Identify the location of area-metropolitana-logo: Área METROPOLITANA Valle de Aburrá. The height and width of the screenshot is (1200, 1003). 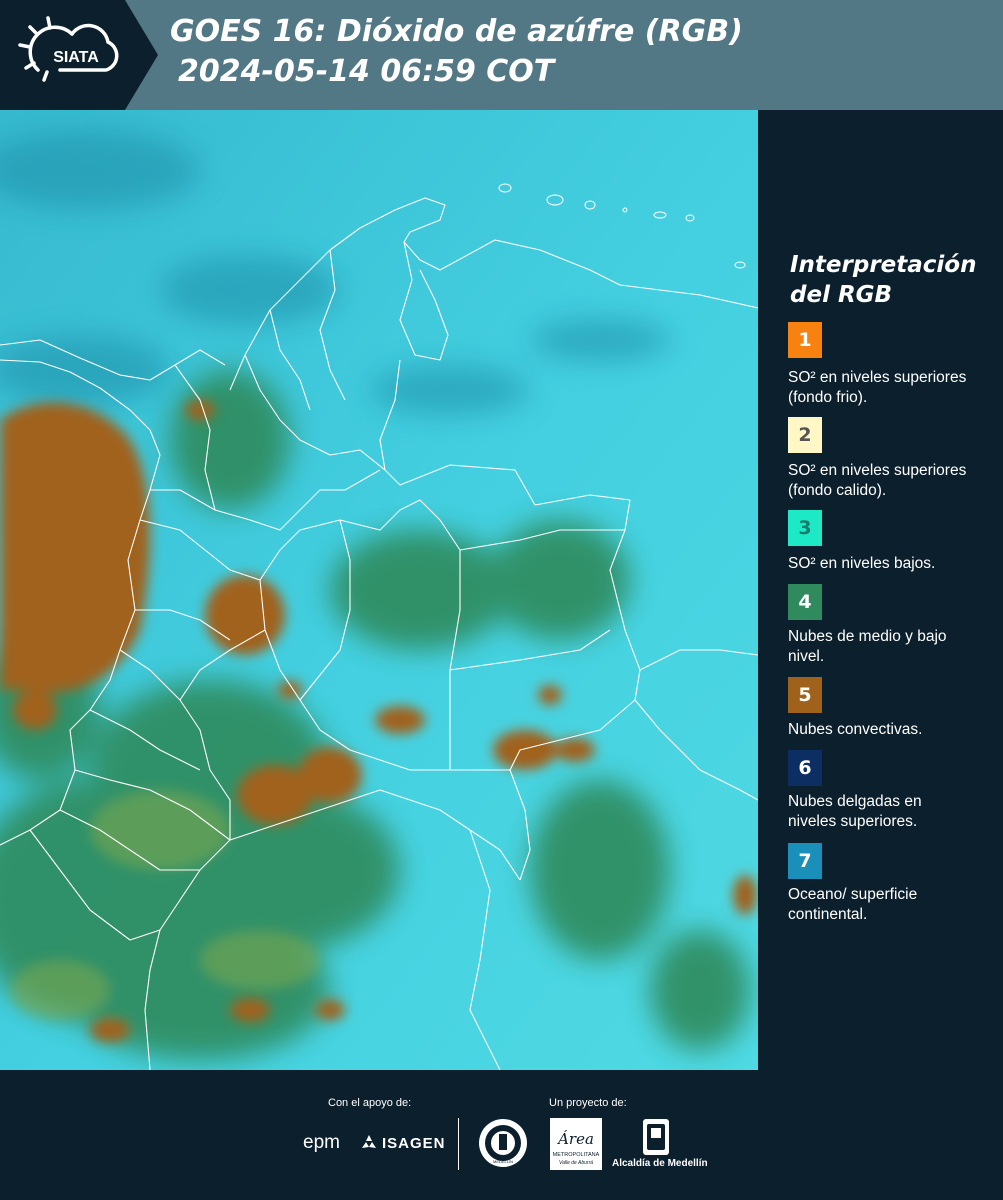
(576, 1144).